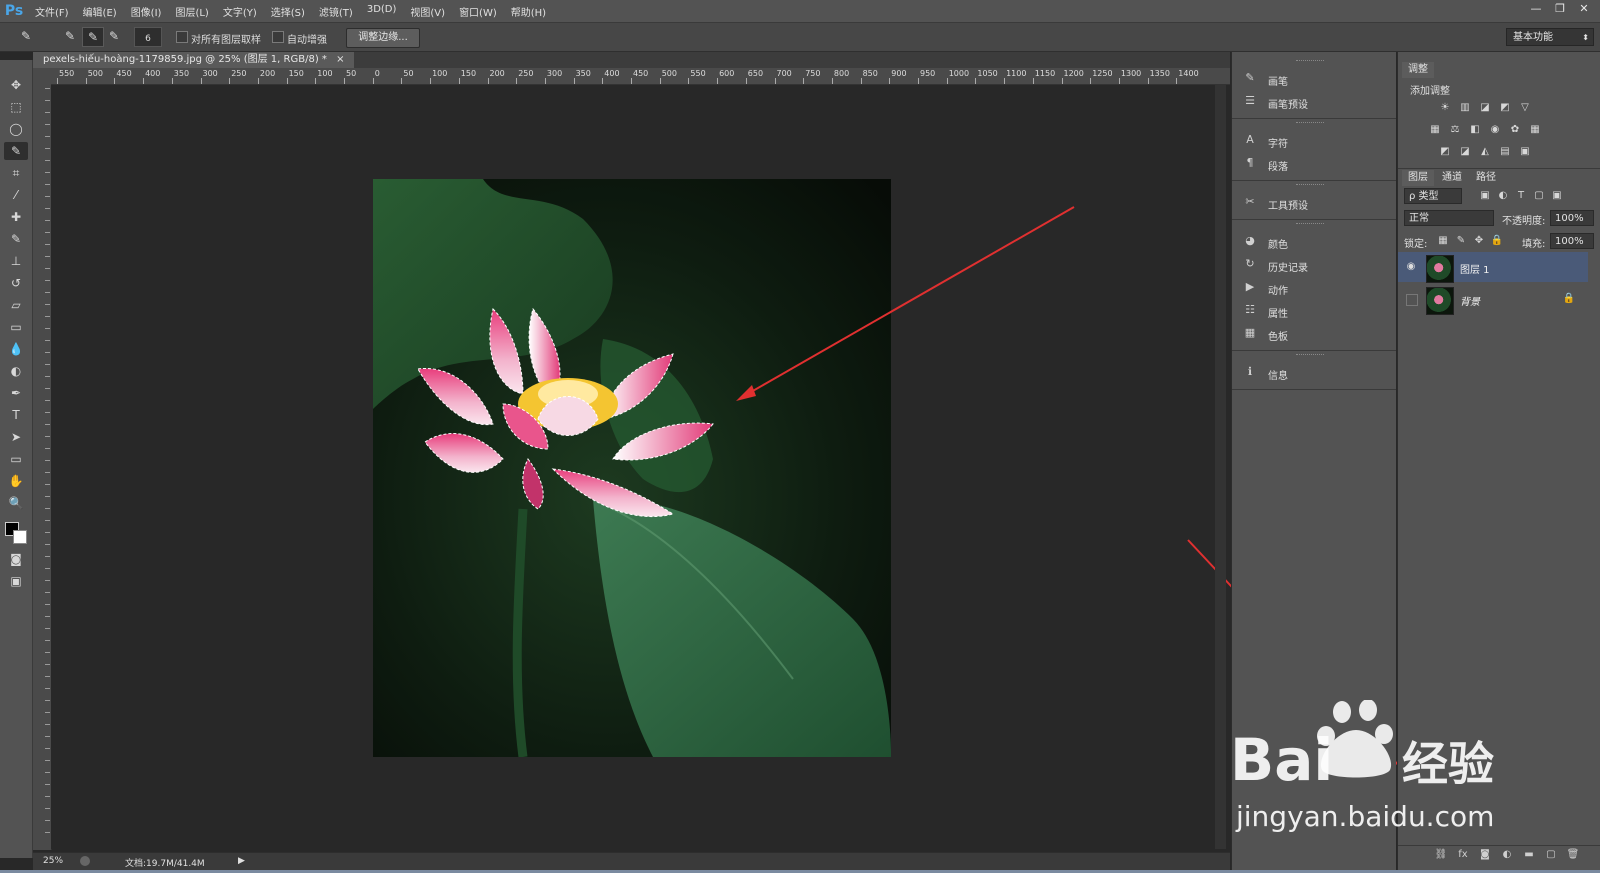 The image size is (1600, 873). Describe the element at coordinates (1278, 167) in the screenshot. I see `collapsed-panel-label: 段落` at that location.